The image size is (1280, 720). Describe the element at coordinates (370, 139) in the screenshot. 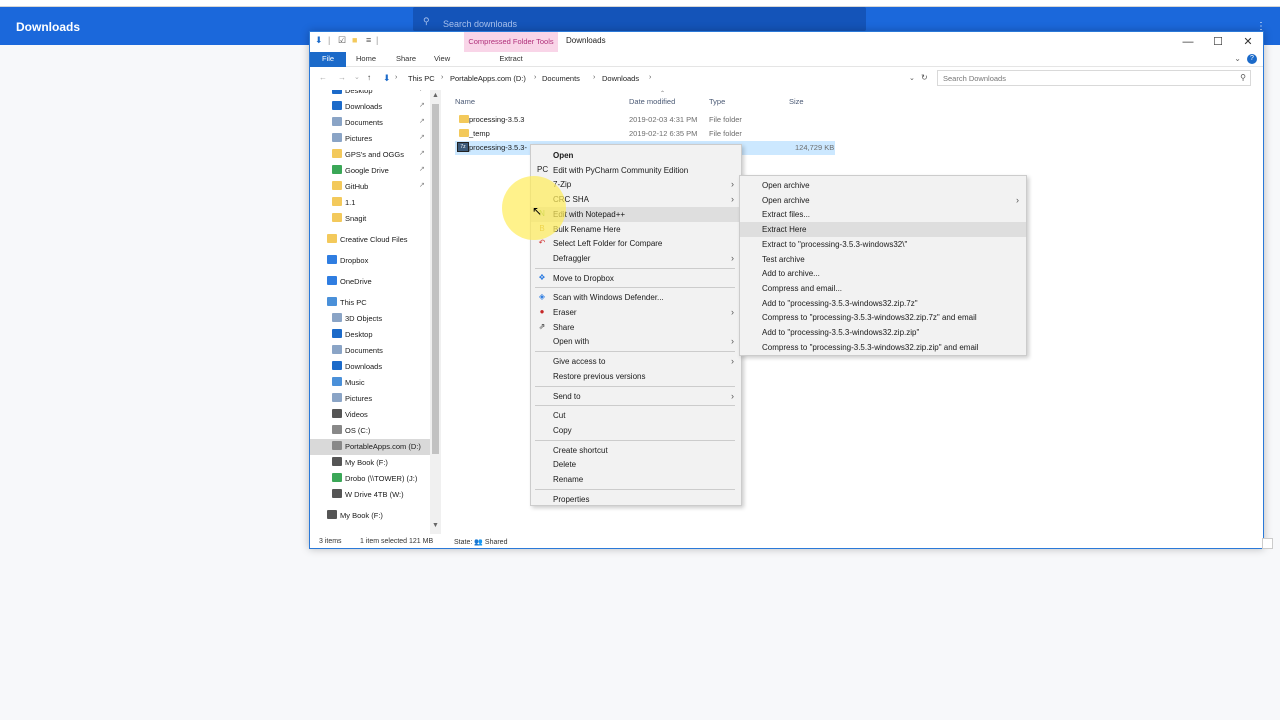

I see `sidebar-item: Pictures ↗` at that location.